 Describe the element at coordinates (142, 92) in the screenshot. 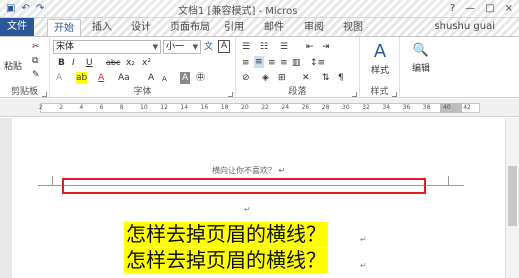

I see `font-group-label: 字体` at that location.